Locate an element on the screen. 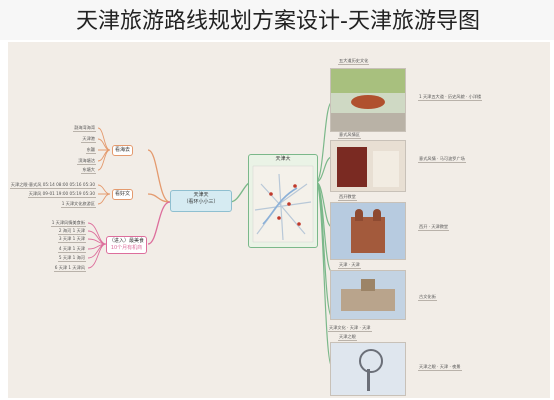 This screenshot has width=554, height=400. left-branch-3-leaf-2: 2 海河 1 天津 is located at coordinates (71, 231).